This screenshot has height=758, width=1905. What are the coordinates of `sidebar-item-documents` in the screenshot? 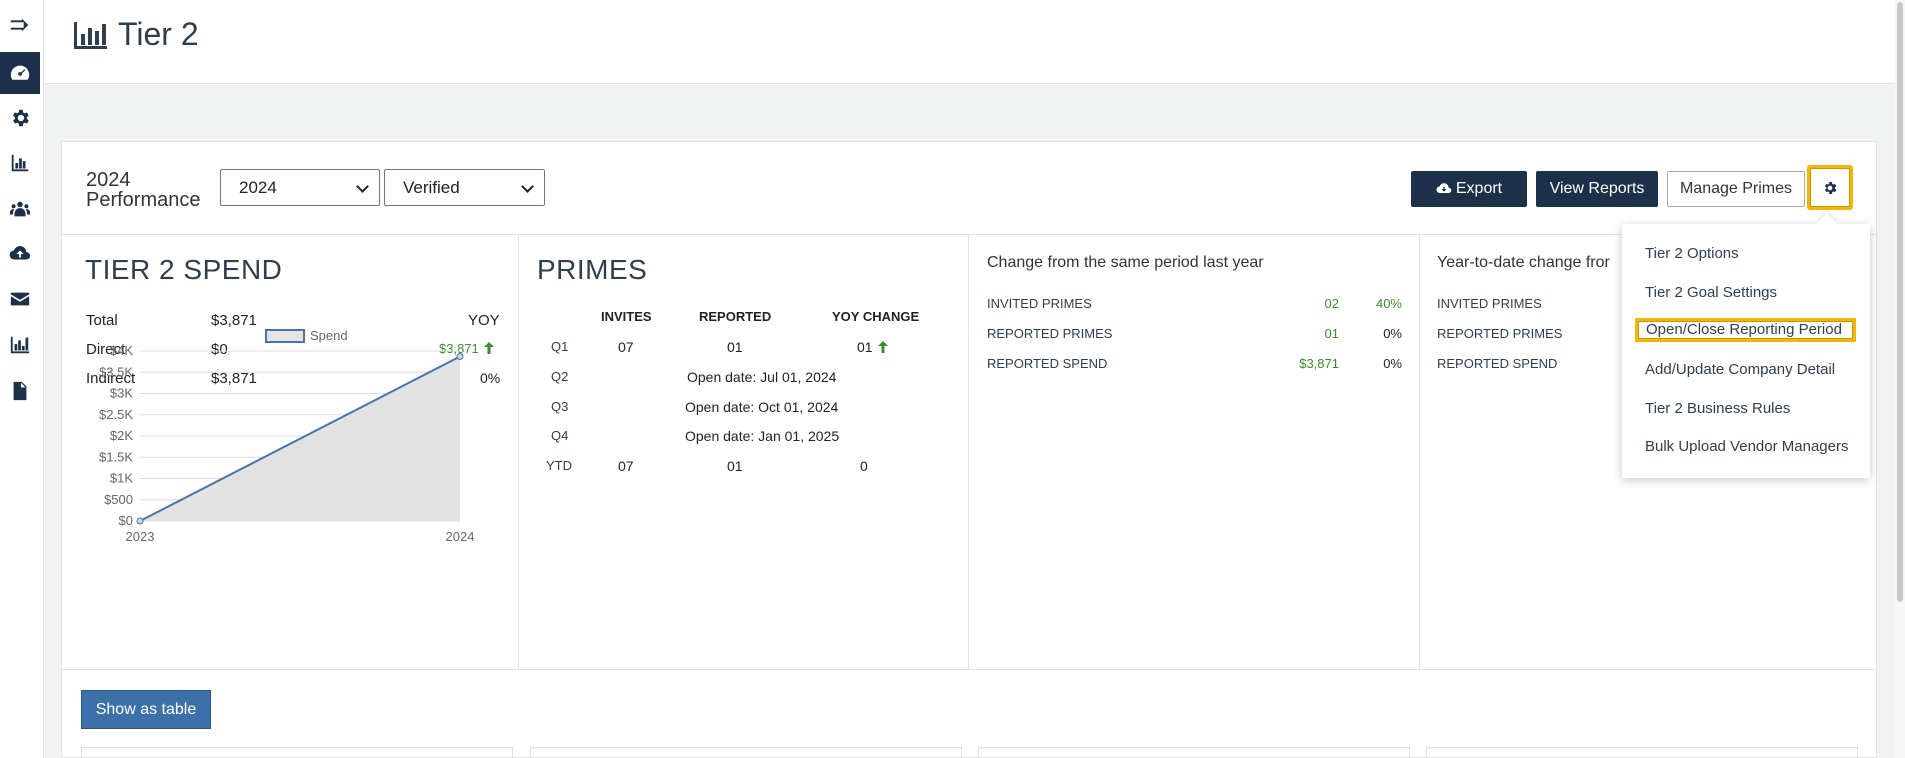 It's located at (20, 391).